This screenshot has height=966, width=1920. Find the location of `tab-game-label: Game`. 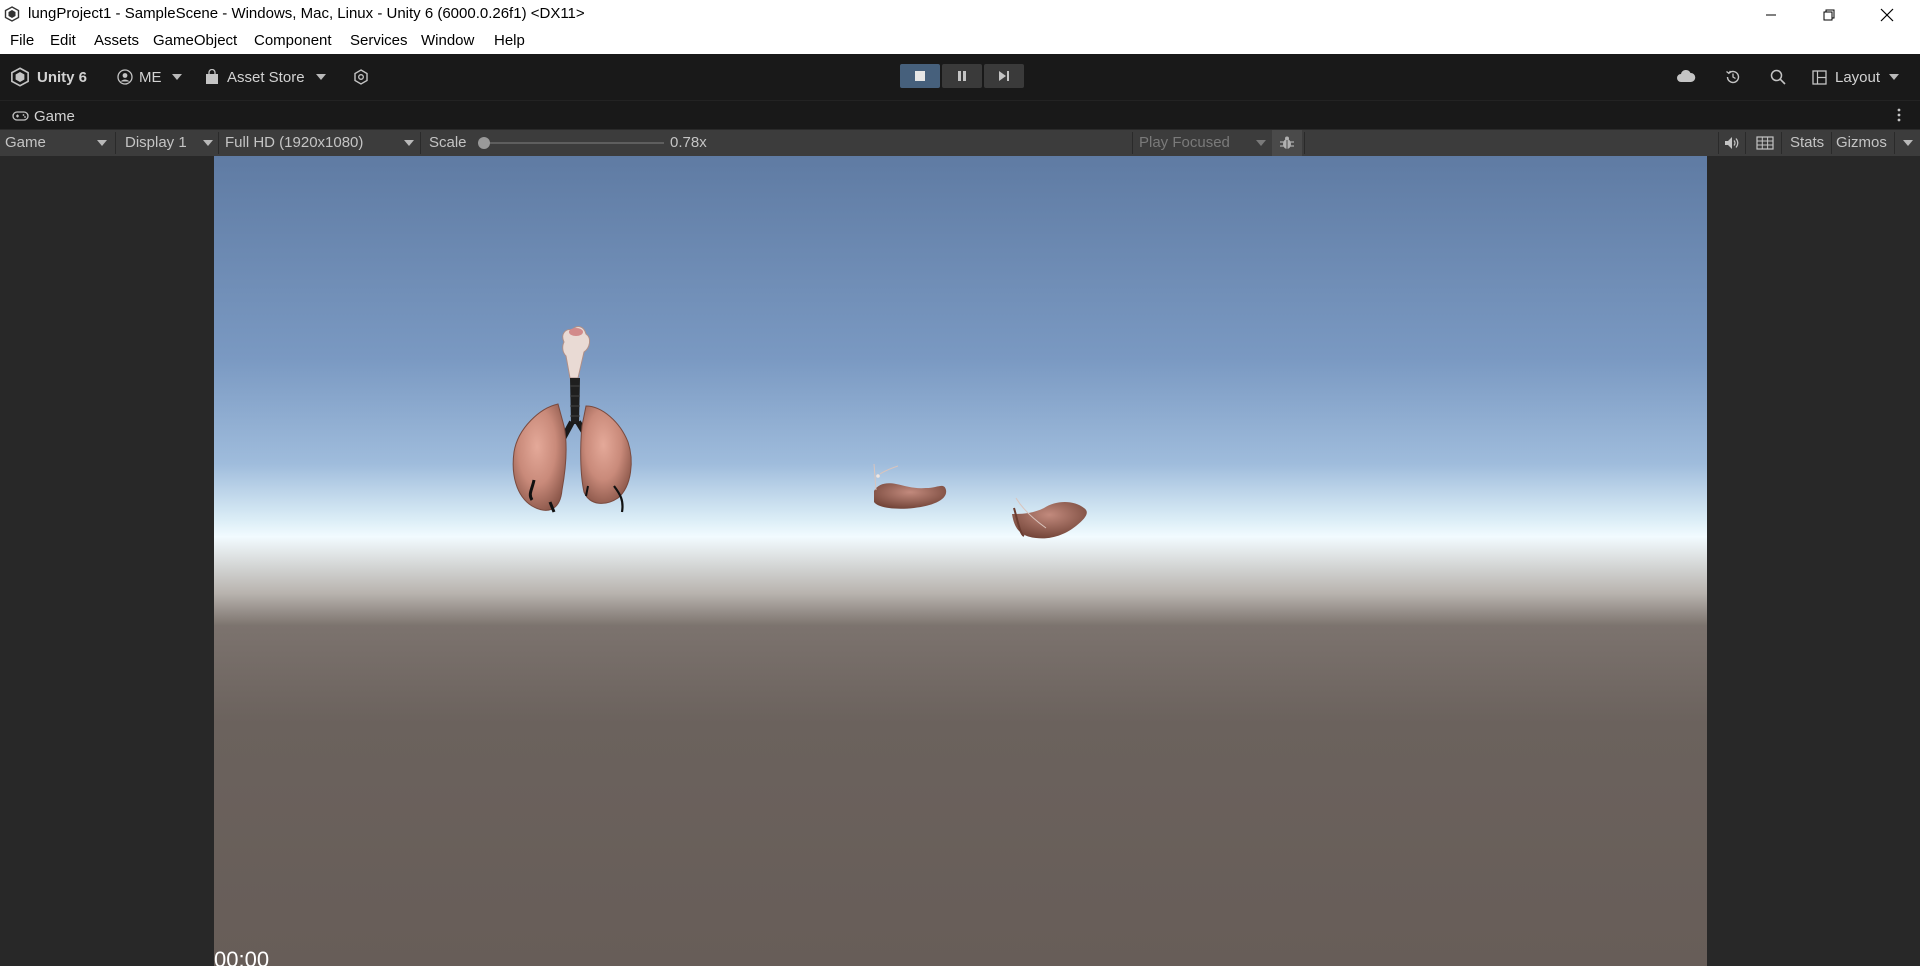

tab-game-label: Game is located at coordinates (54, 116).